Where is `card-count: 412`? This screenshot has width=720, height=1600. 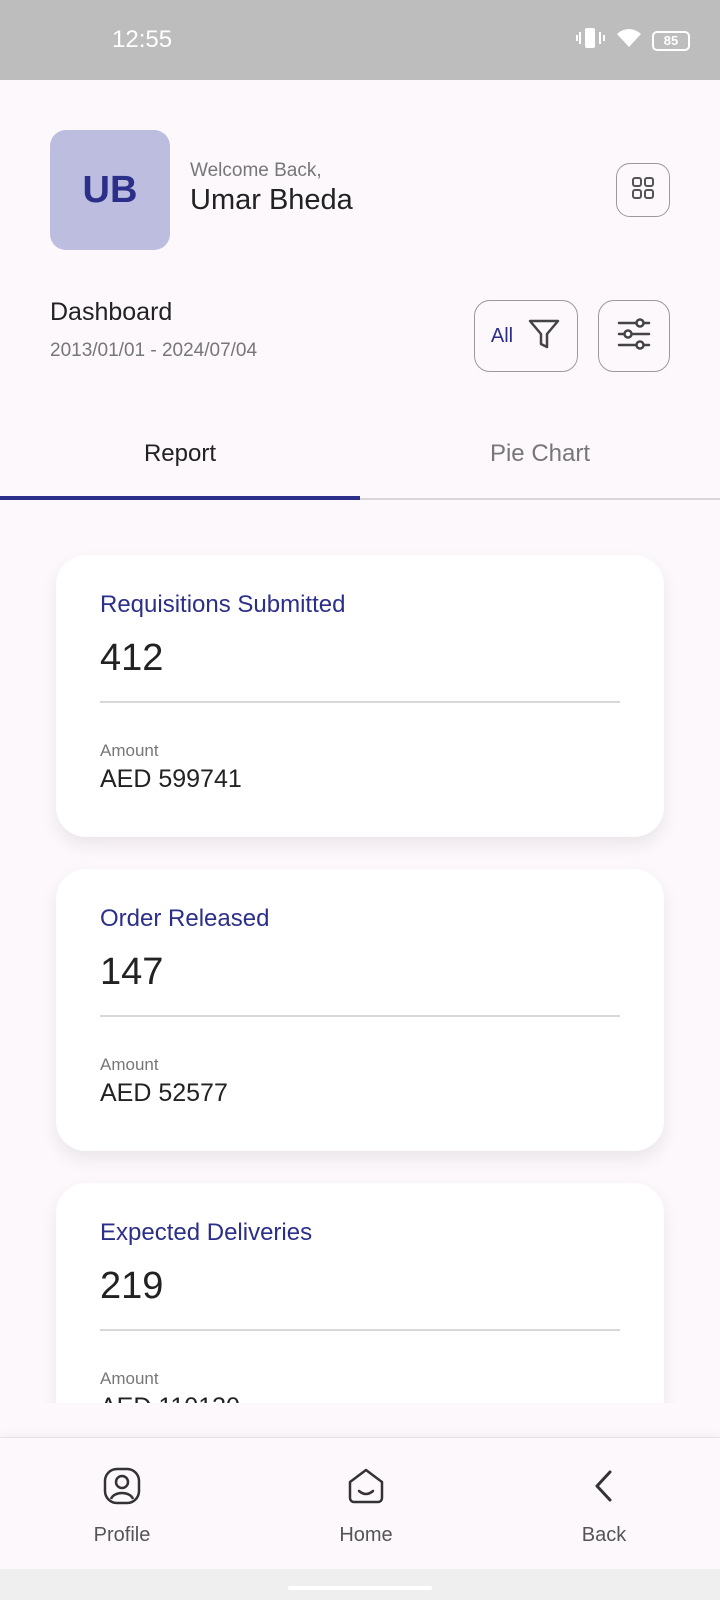
card-count: 412 is located at coordinates (132, 658).